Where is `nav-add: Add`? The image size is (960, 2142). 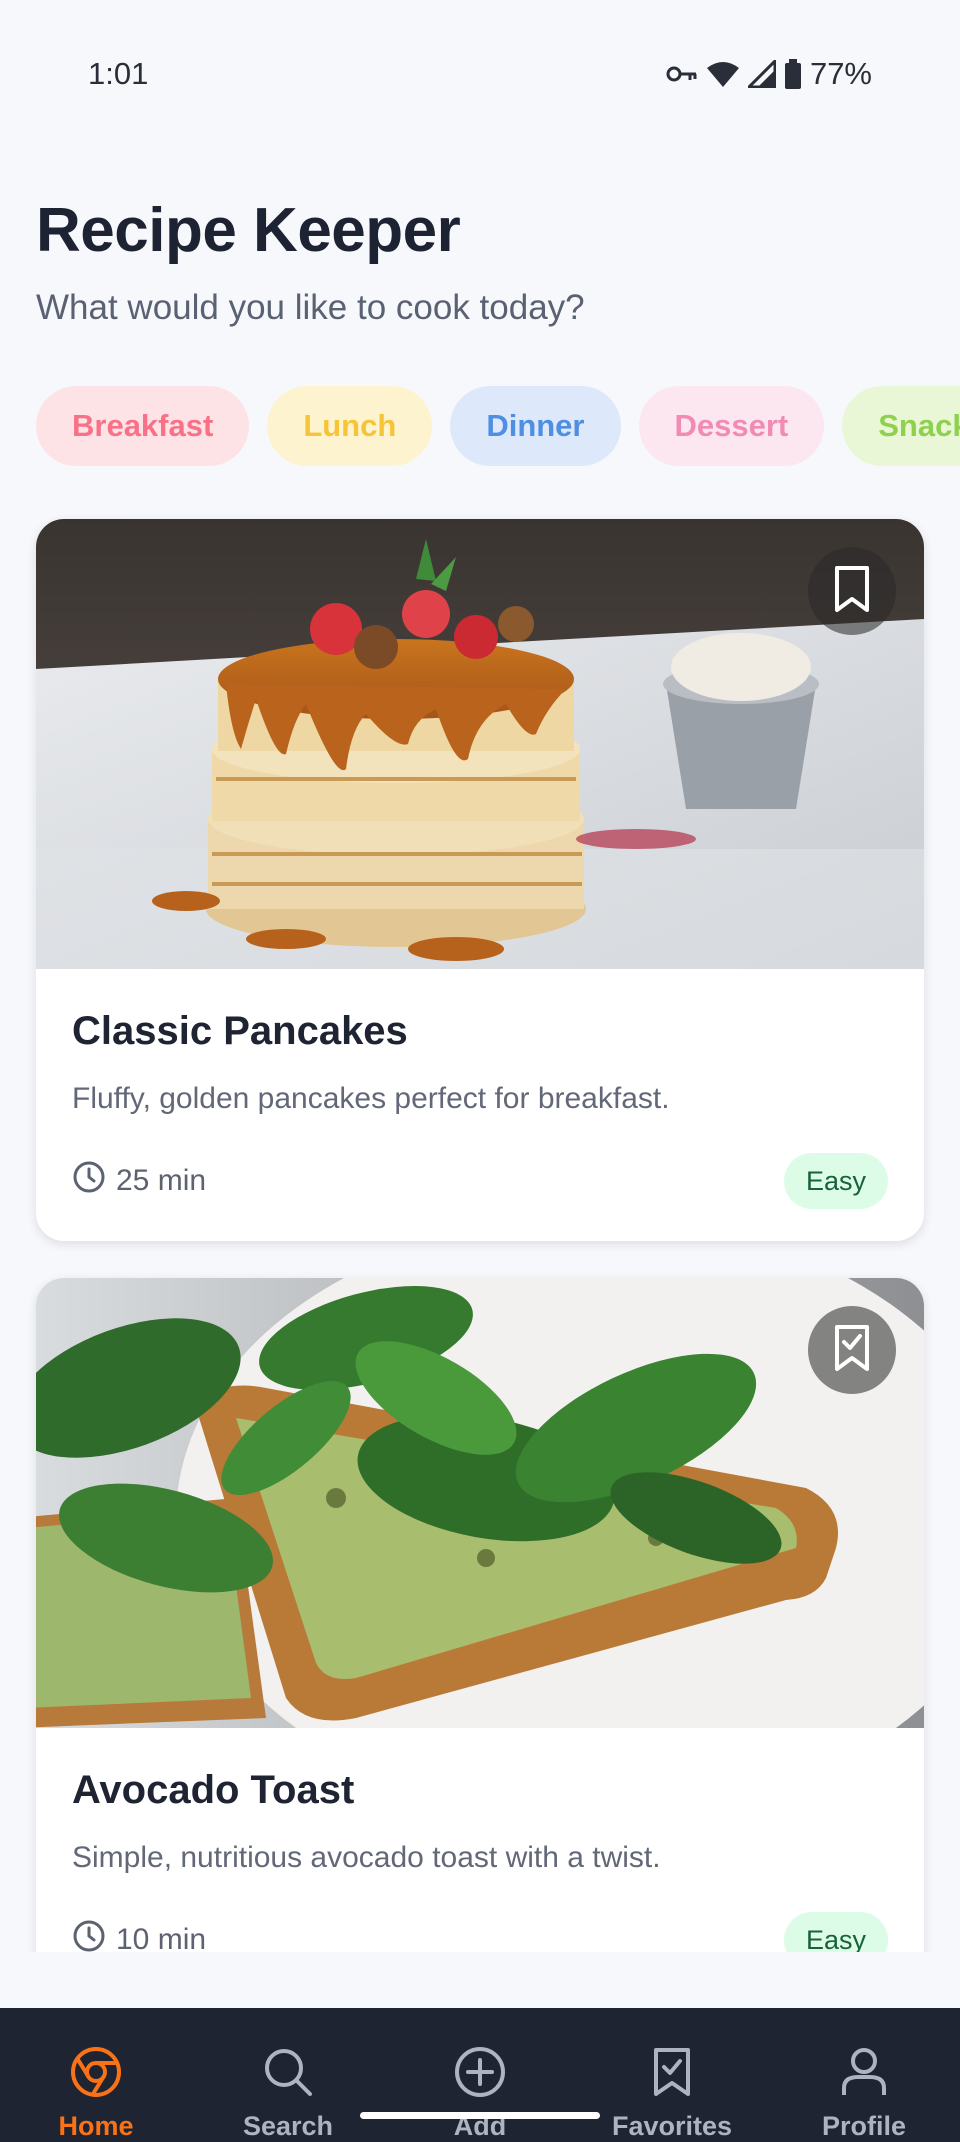
nav-add: Add is located at coordinates (480, 2094).